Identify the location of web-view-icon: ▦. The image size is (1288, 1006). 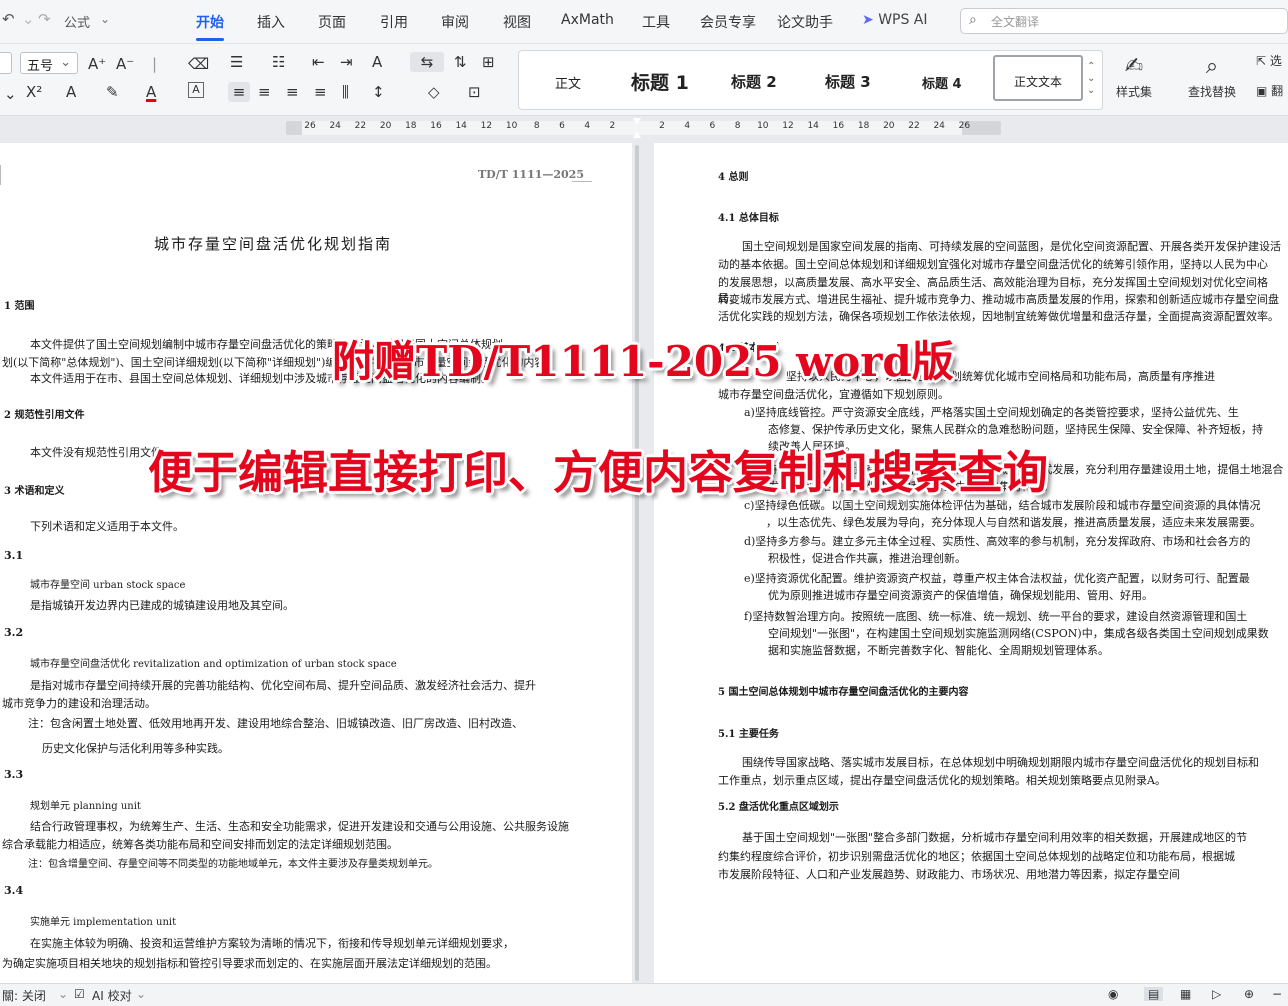
(1185, 994).